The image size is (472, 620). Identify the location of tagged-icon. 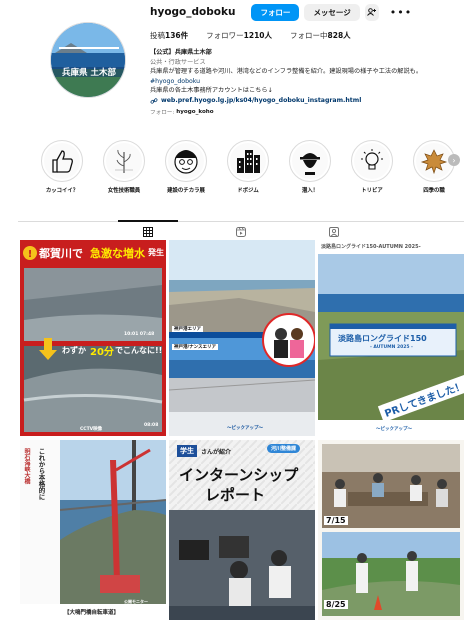
(334, 231).